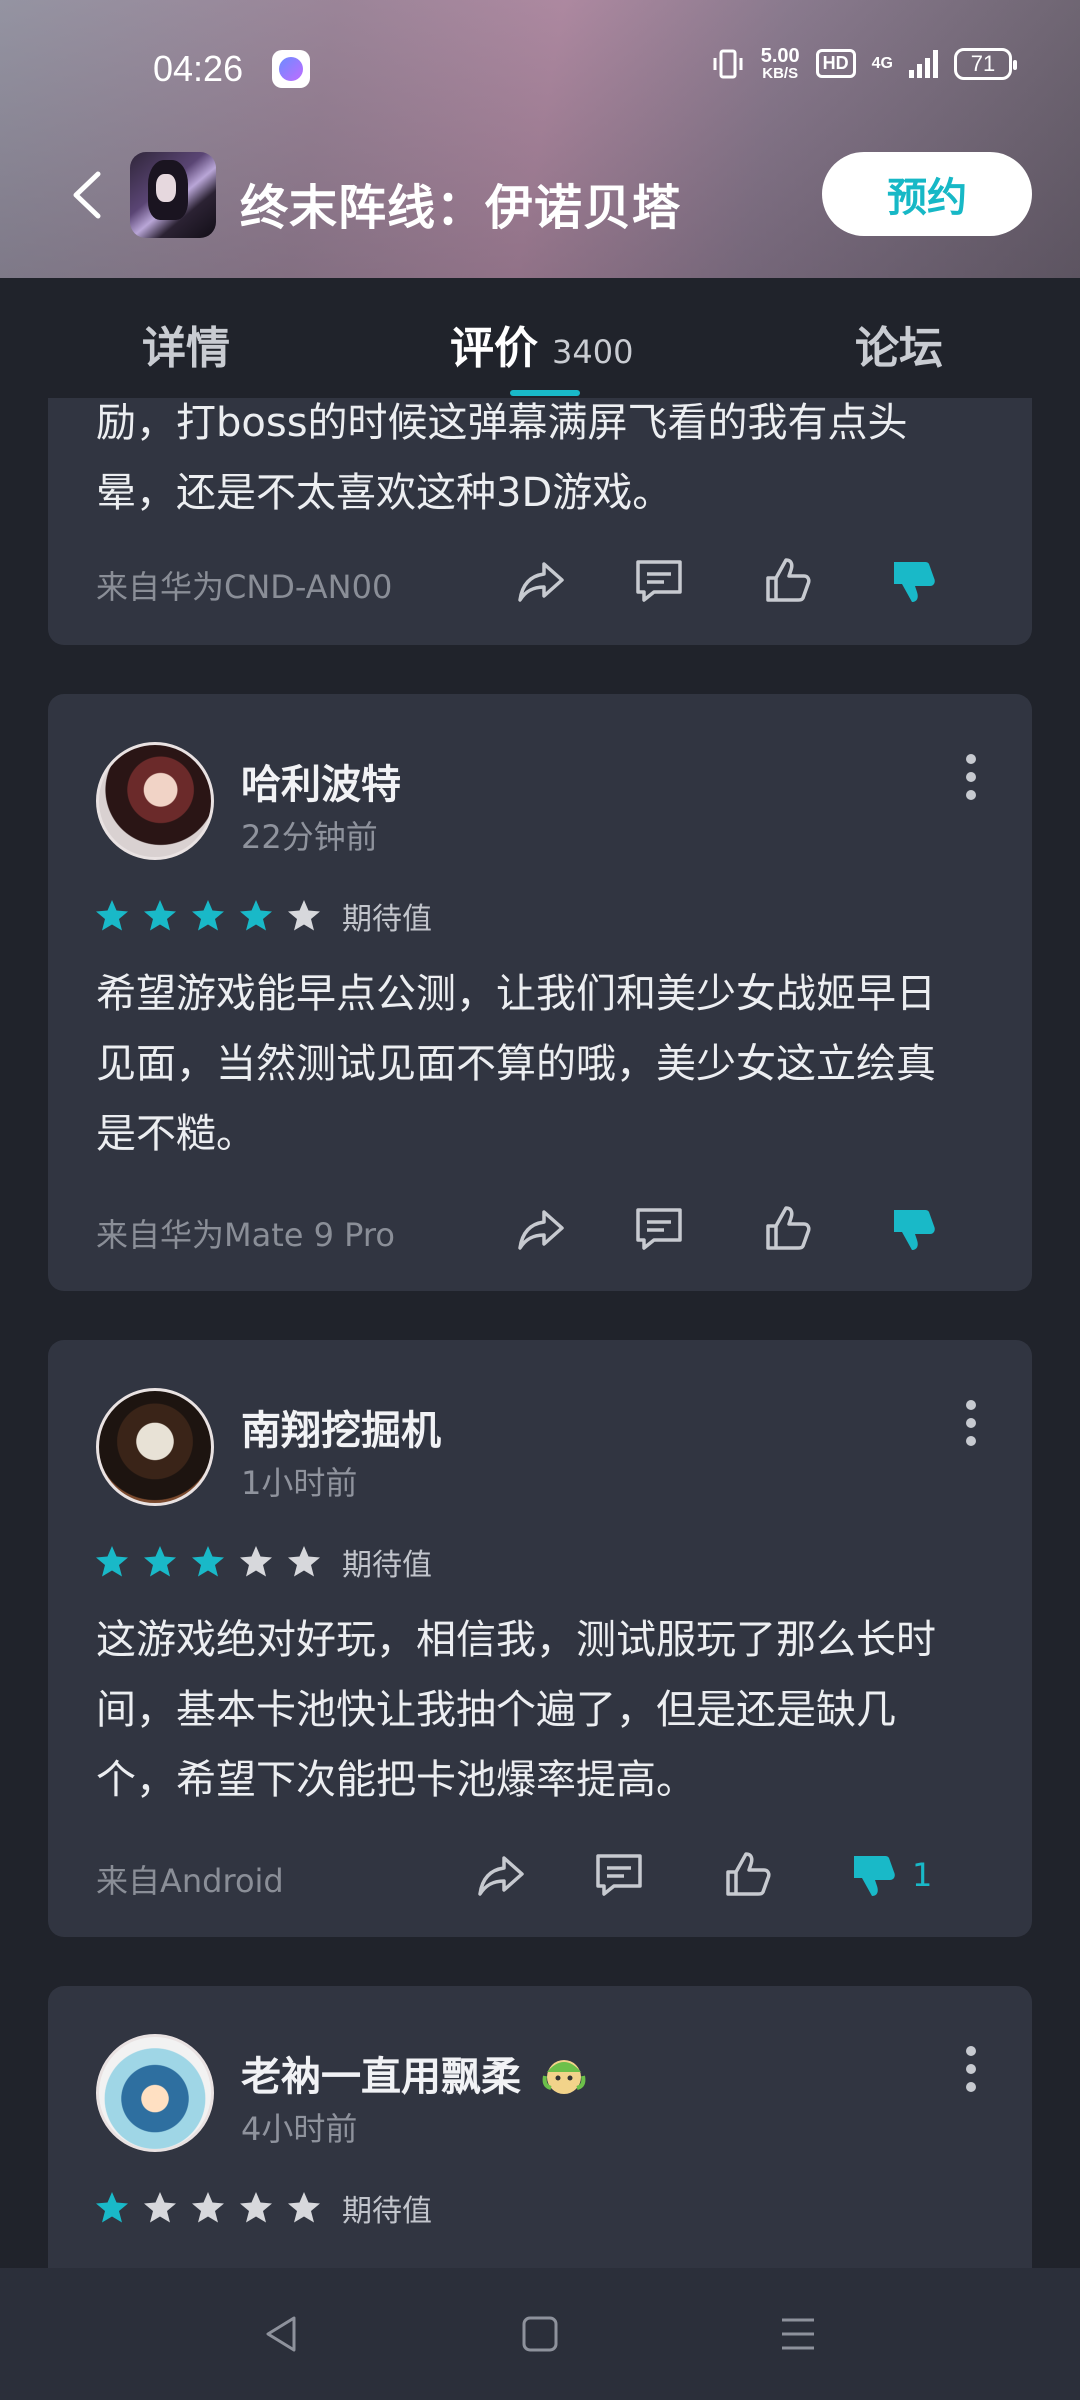  What do you see at coordinates (593, 352) in the screenshot?
I see `tab-reviews-count: 3400` at bounding box center [593, 352].